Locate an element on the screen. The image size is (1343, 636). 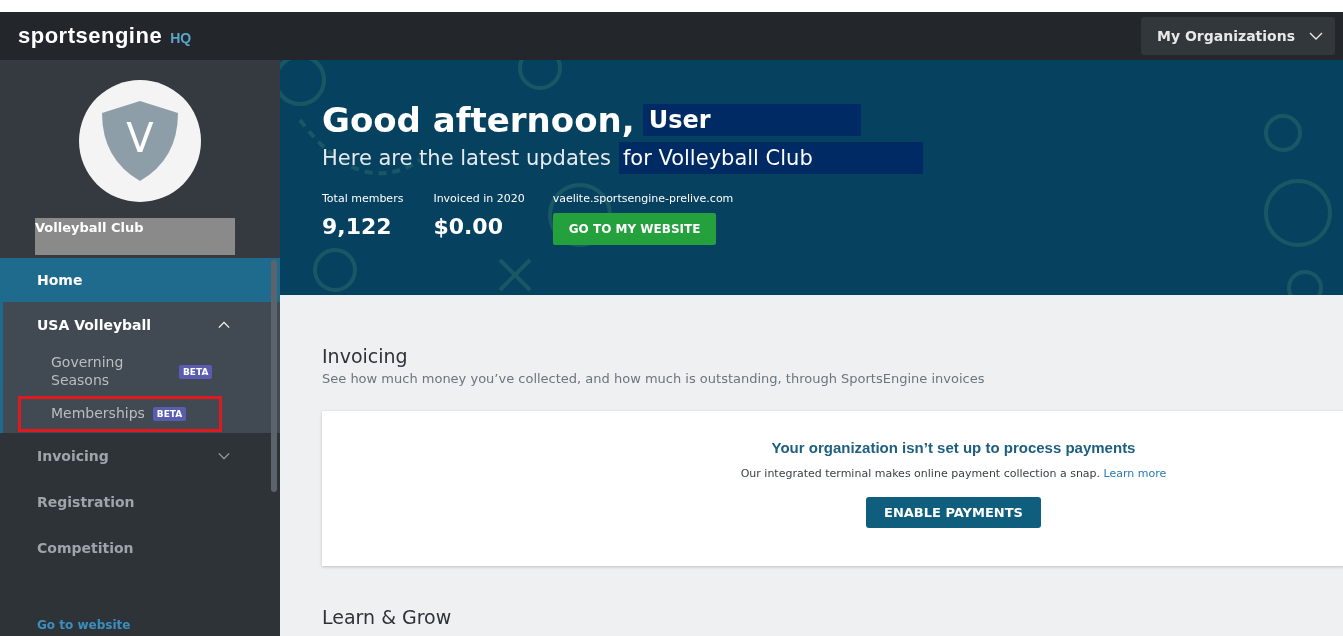
brand-suffix: HQ is located at coordinates (181, 38).